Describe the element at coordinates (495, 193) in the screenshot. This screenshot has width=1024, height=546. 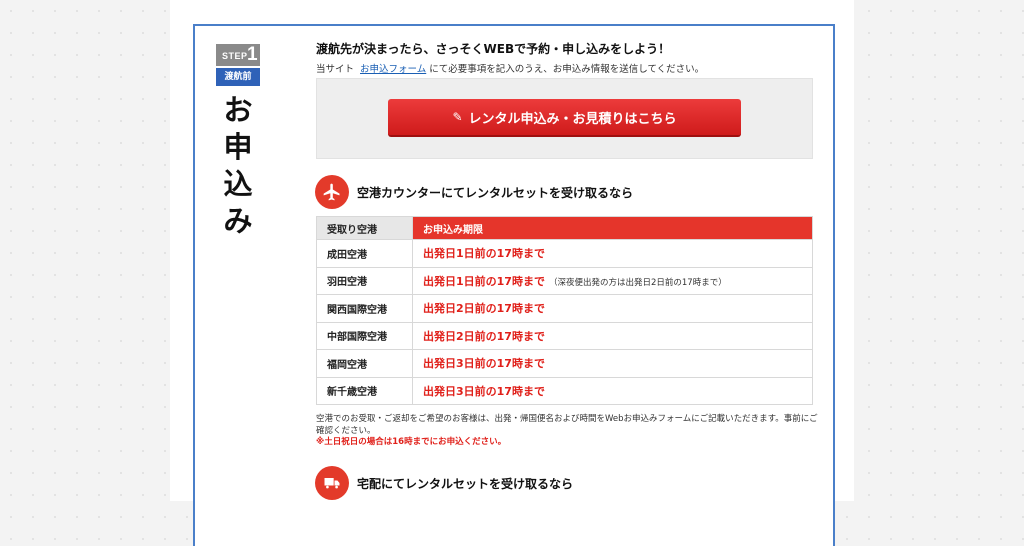
I see `airport-section-heading: 空港カウンターにてレンタルセットを受け取るなら` at that location.